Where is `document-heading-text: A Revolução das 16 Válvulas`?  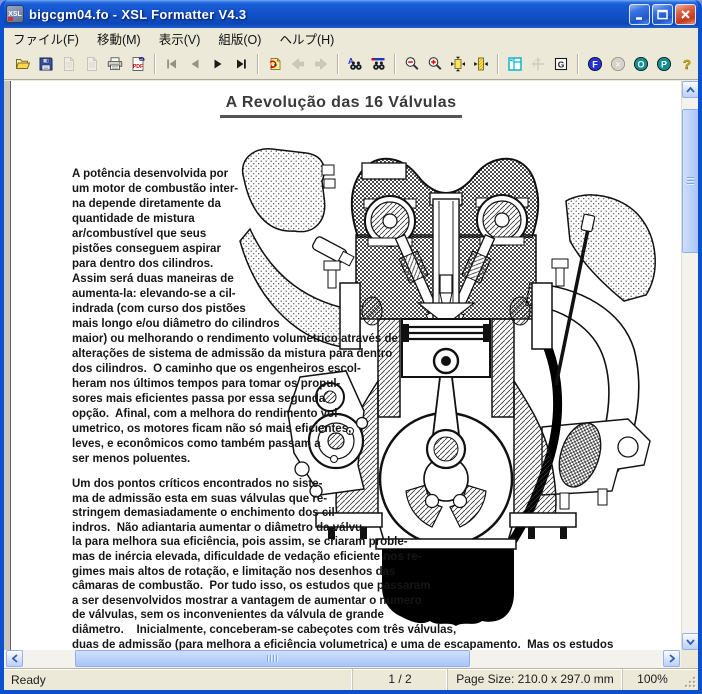 document-heading-text: A Revolução das 16 Válvulas is located at coordinates (341, 106).